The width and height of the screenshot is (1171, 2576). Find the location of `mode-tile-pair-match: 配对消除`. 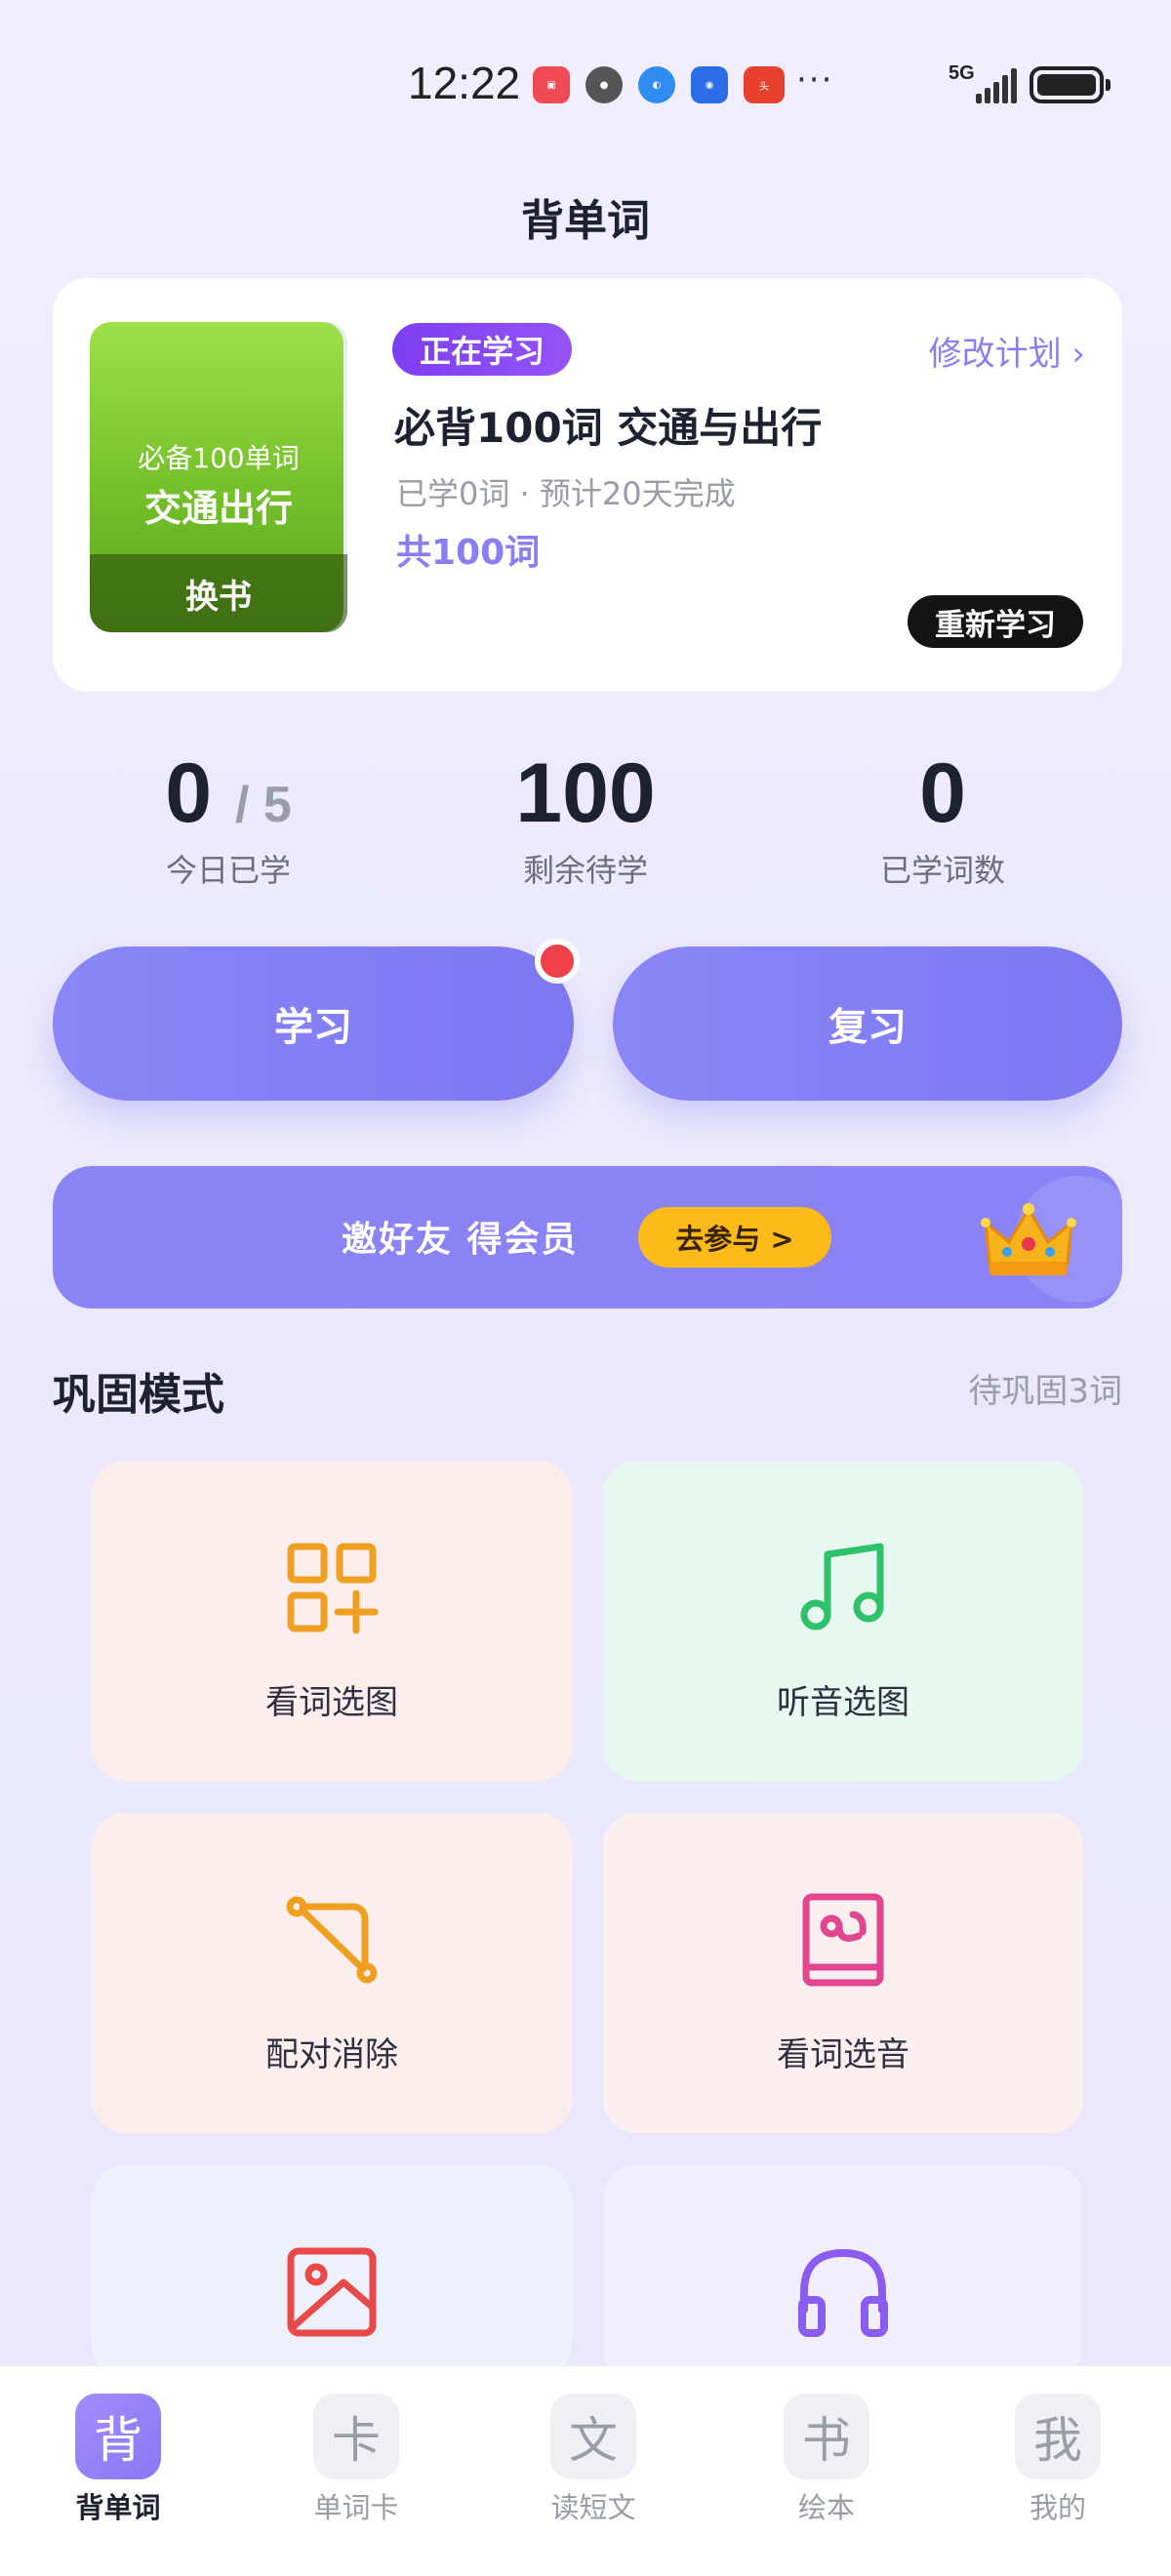

mode-tile-pair-match: 配对消除 is located at coordinates (332, 1973).